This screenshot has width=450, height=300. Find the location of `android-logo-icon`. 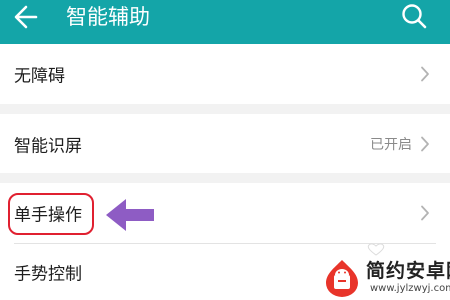

android-logo-icon is located at coordinates (342, 278).